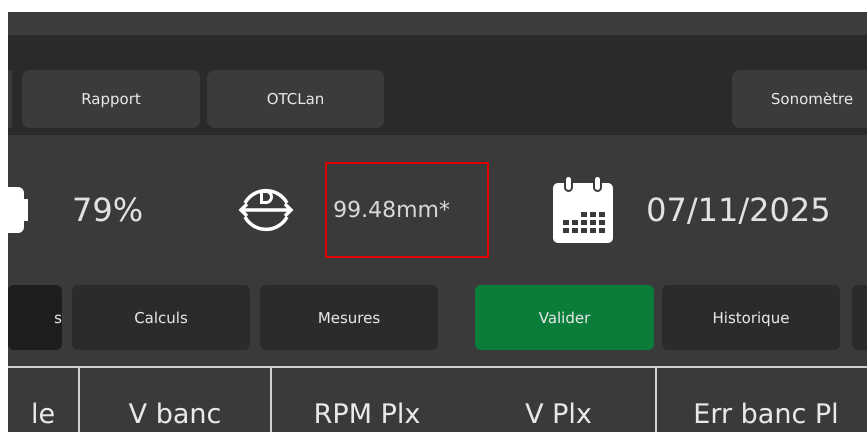  I want to click on battery-level: 79%, so click(108, 210).